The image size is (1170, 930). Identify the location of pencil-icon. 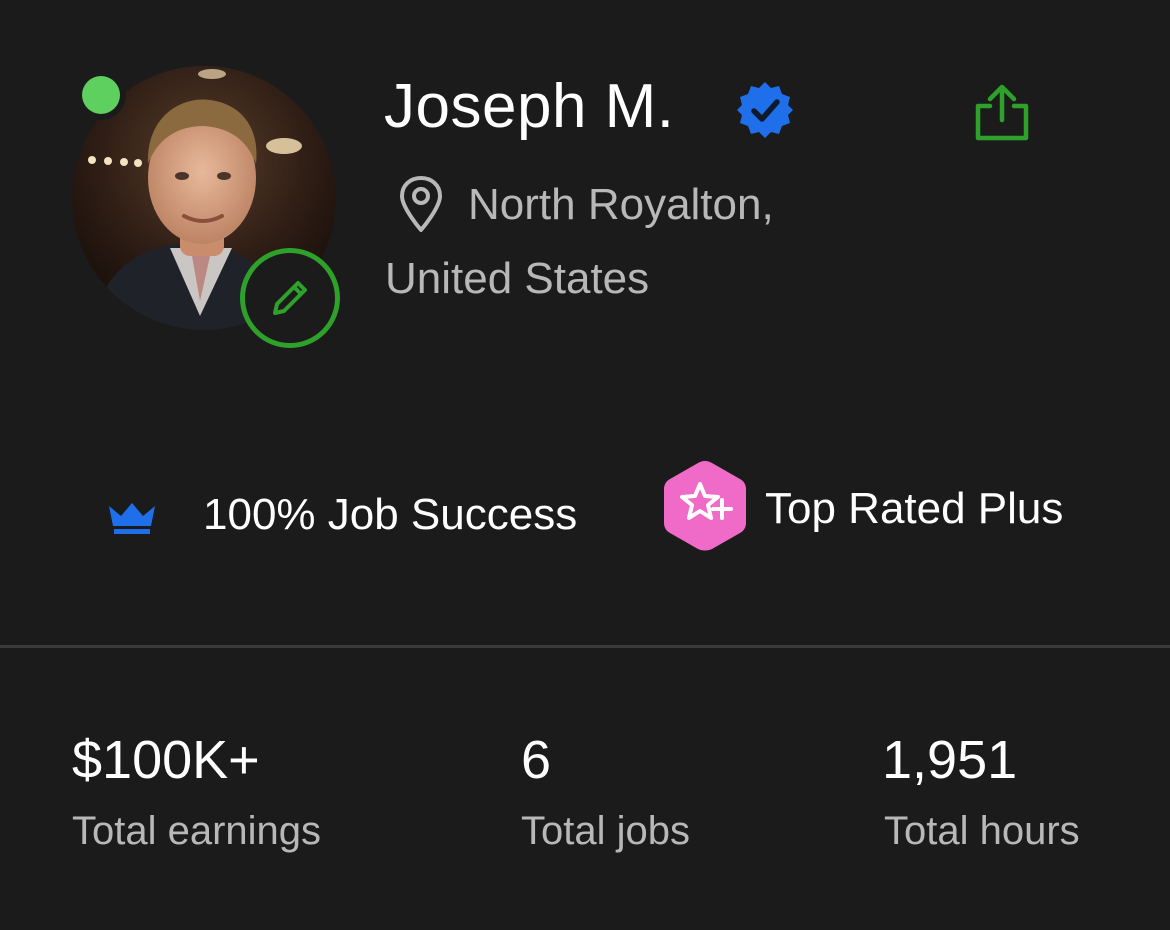
(290, 298).